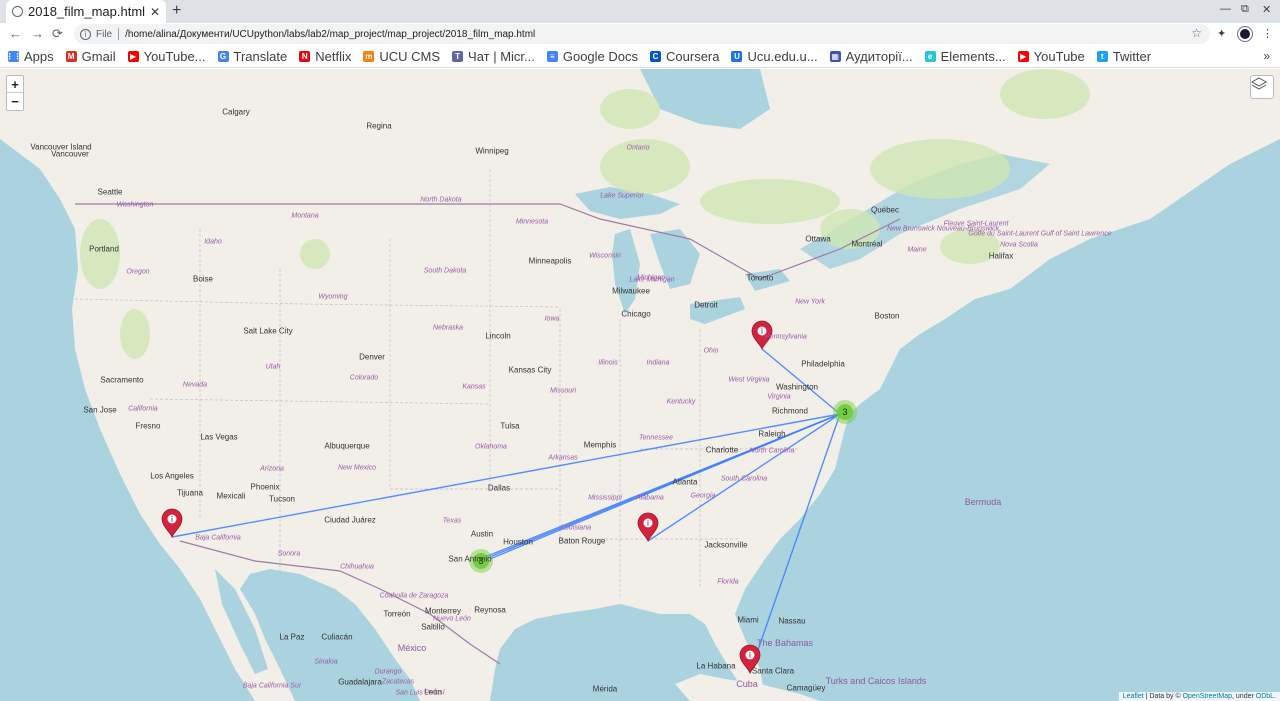  I want to click on back-button: ←, so click(15, 33).